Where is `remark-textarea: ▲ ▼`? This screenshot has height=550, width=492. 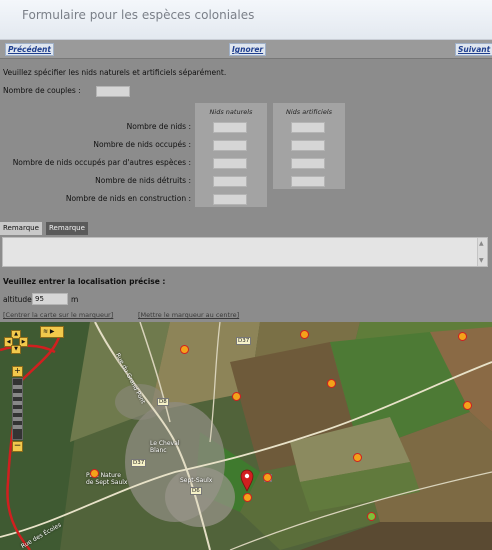
remark-textarea: ▲ ▼ is located at coordinates (245, 252).